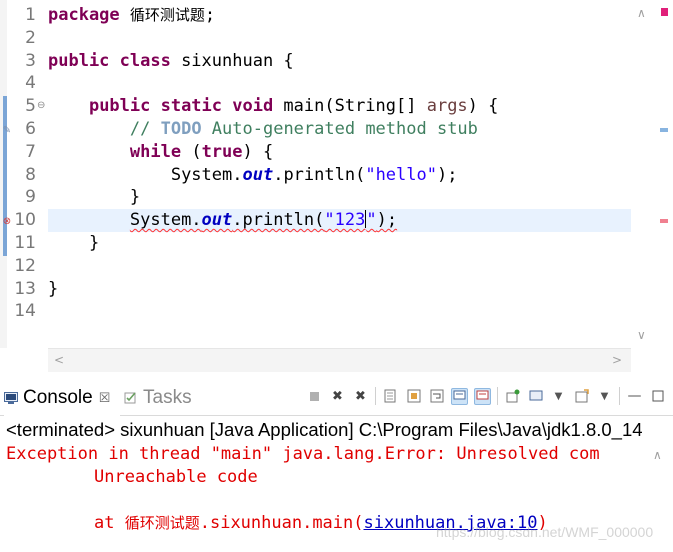 The height and width of the screenshot is (552, 673). I want to click on keyword: while, so click(155, 151).